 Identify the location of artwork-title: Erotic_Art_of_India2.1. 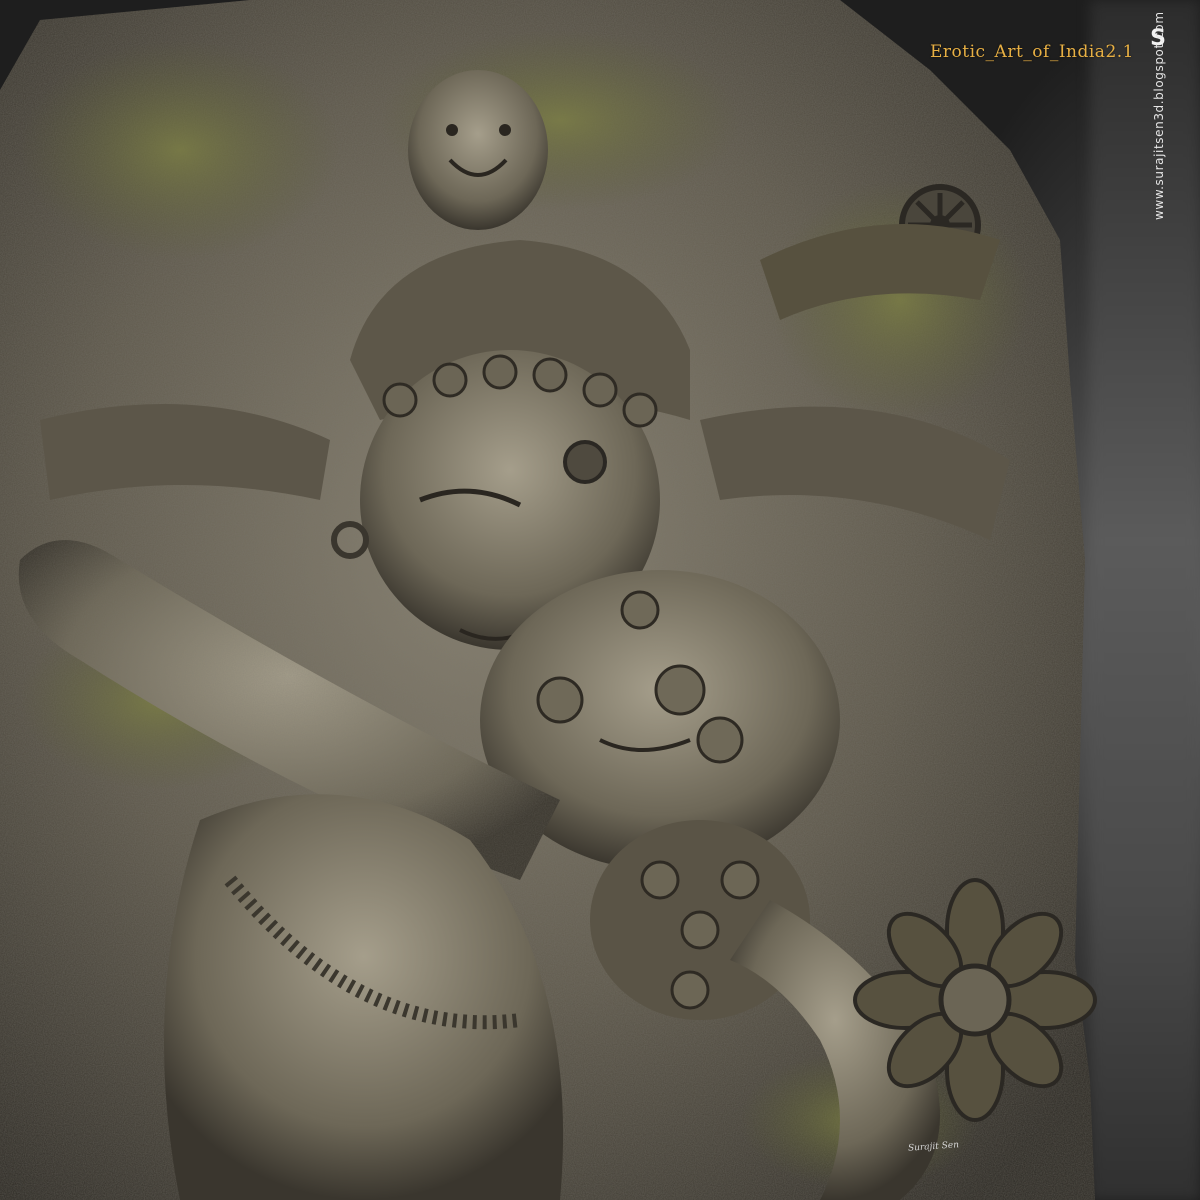
(1032, 52).